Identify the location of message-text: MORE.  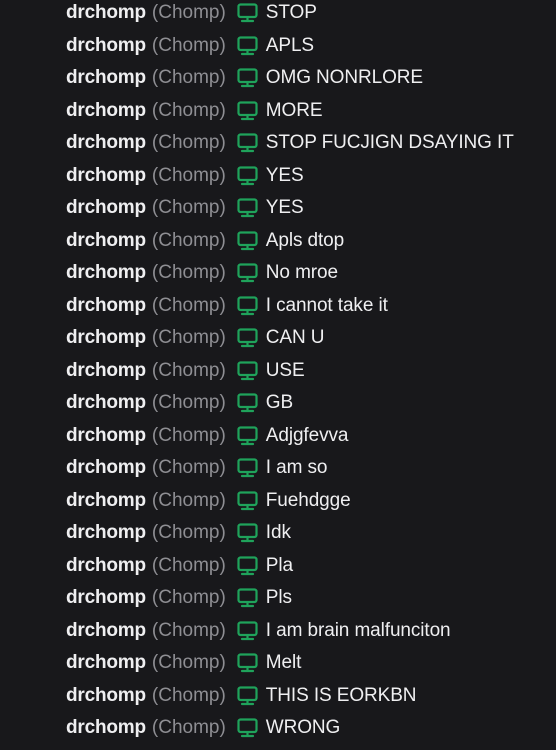
(294, 110).